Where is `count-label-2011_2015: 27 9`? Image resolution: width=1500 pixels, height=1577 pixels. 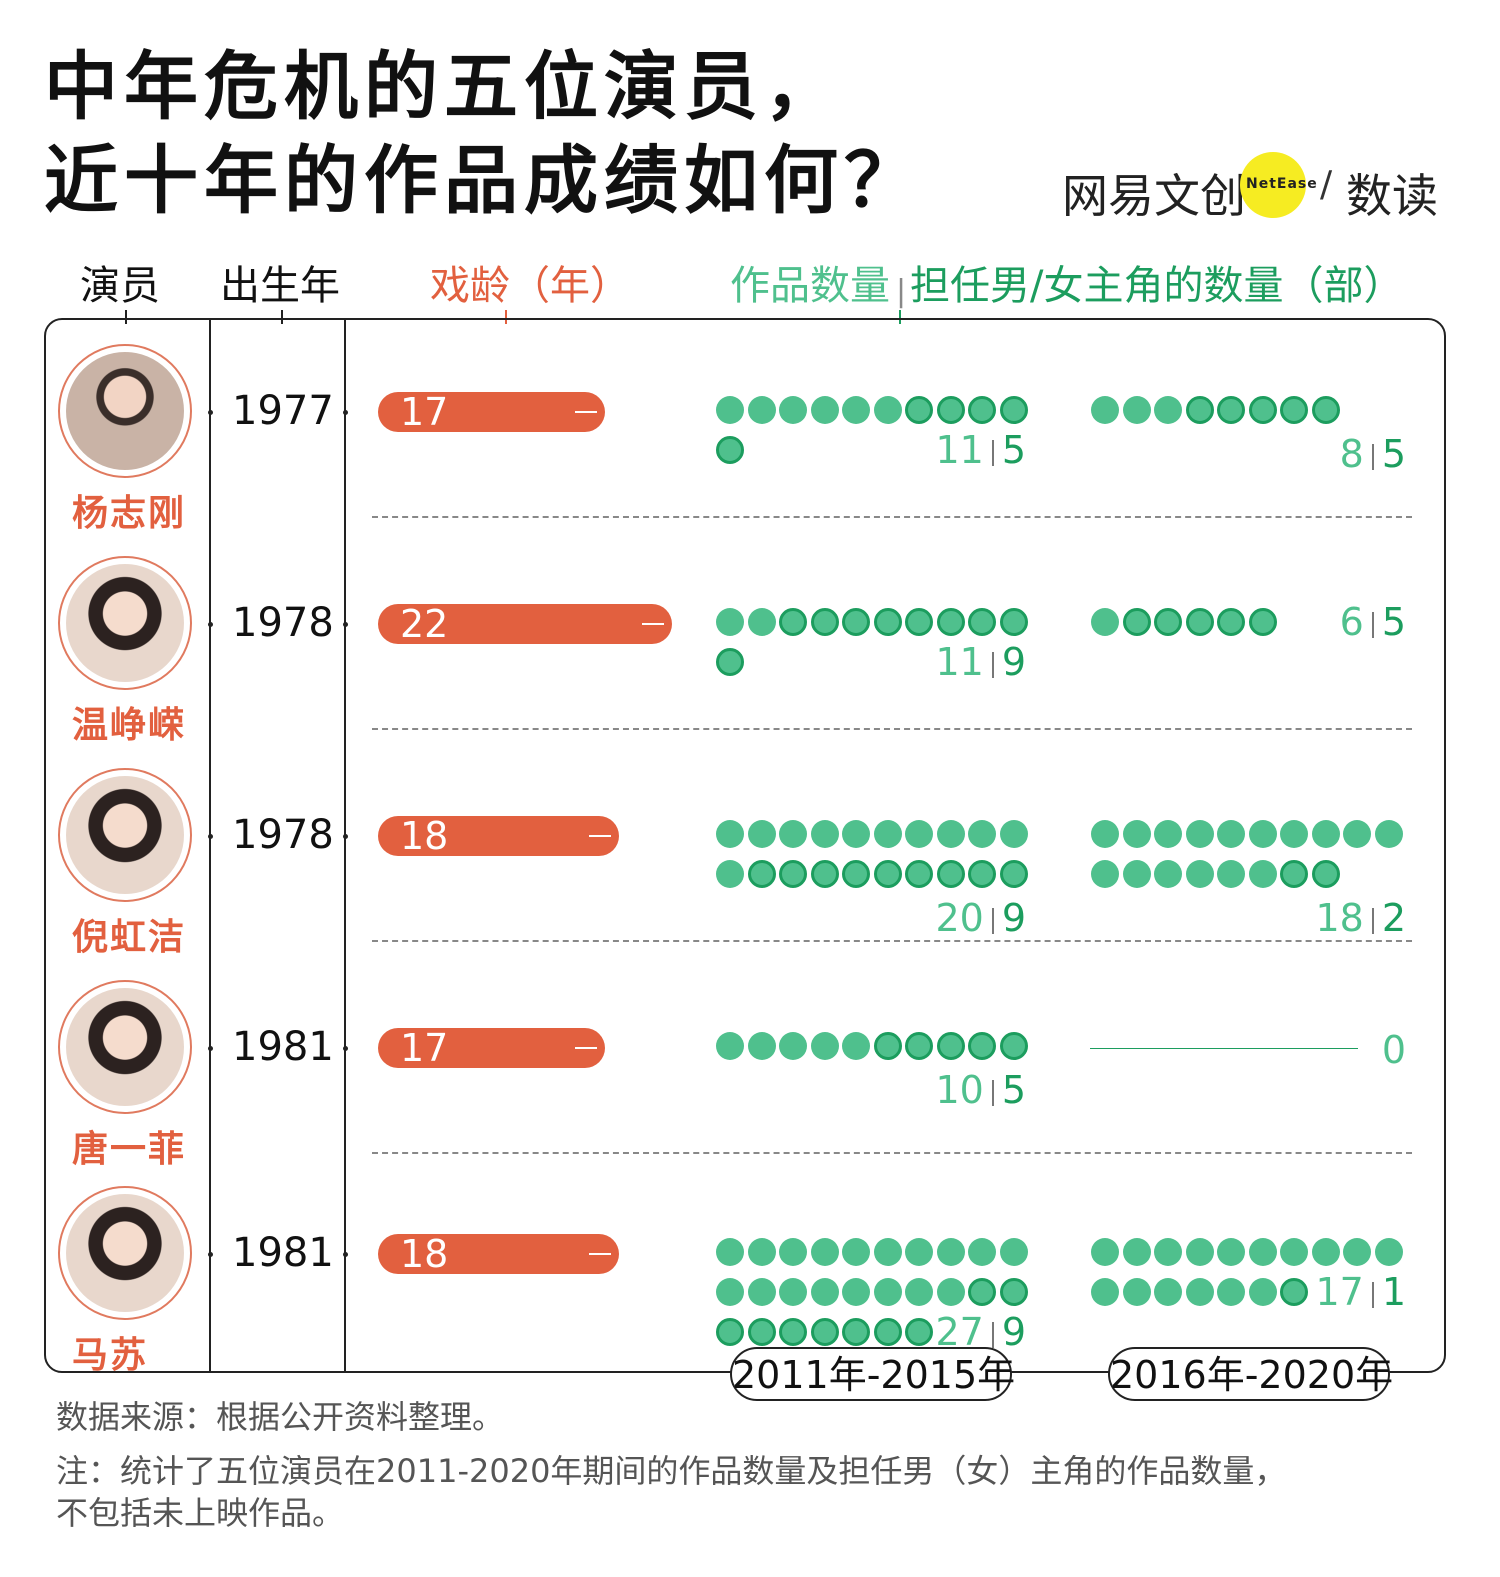 count-label-2011_2015: 27 9 is located at coordinates (980, 1332).